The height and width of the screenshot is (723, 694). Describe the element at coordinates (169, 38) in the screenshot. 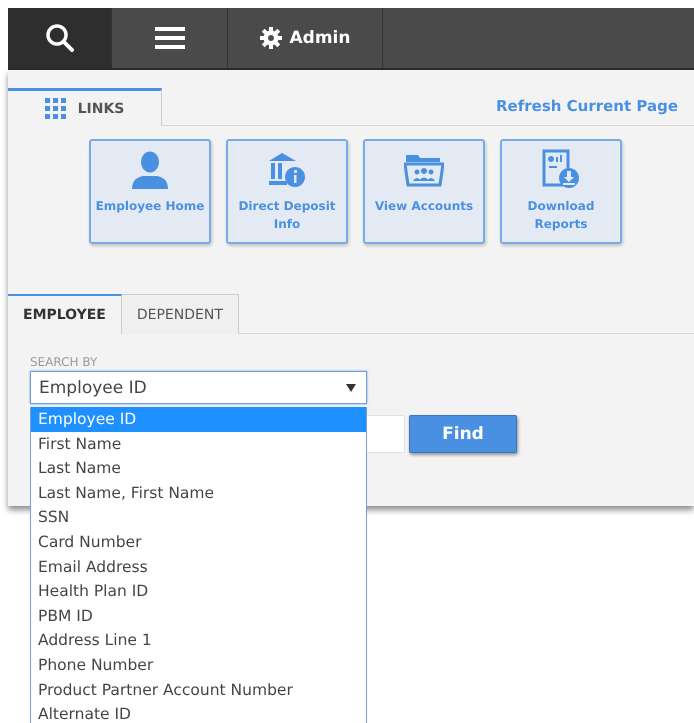

I see `menu-icon` at that location.